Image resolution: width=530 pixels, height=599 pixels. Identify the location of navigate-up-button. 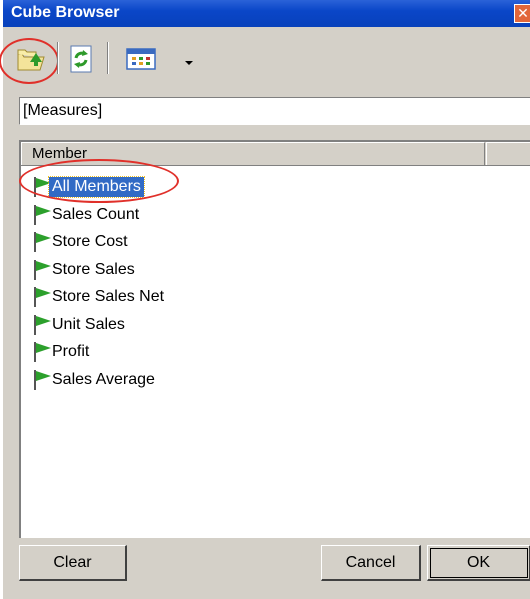
(31, 59).